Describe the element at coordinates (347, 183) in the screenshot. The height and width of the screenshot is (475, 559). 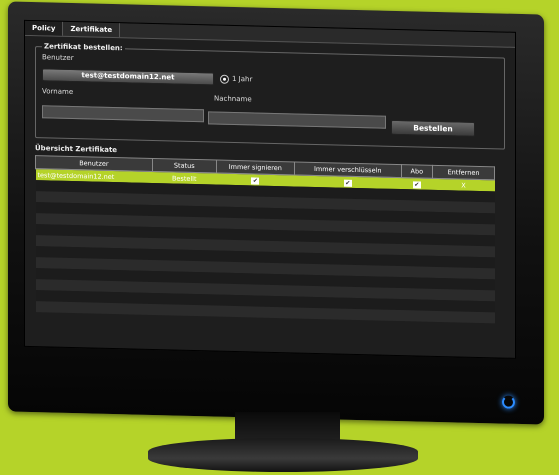
I see `encrypt-checkbox: ✔` at that location.